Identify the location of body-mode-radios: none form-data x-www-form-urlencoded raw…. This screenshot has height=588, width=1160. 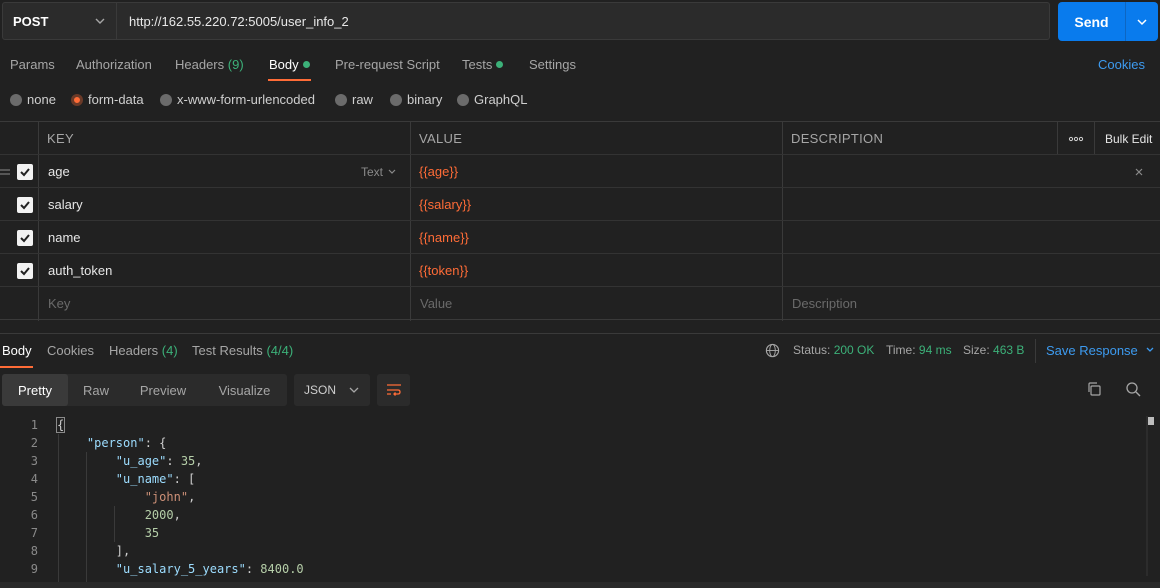
(300, 101).